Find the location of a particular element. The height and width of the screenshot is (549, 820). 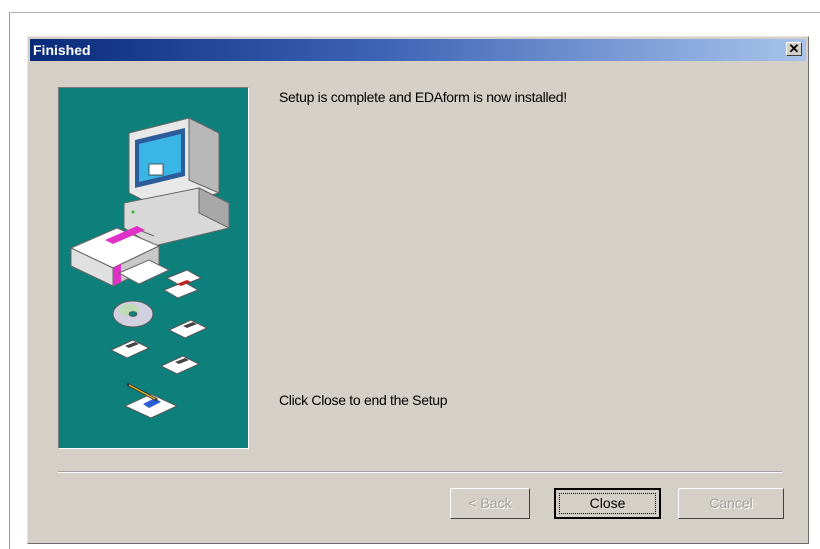

close-button: Close is located at coordinates (607, 503).